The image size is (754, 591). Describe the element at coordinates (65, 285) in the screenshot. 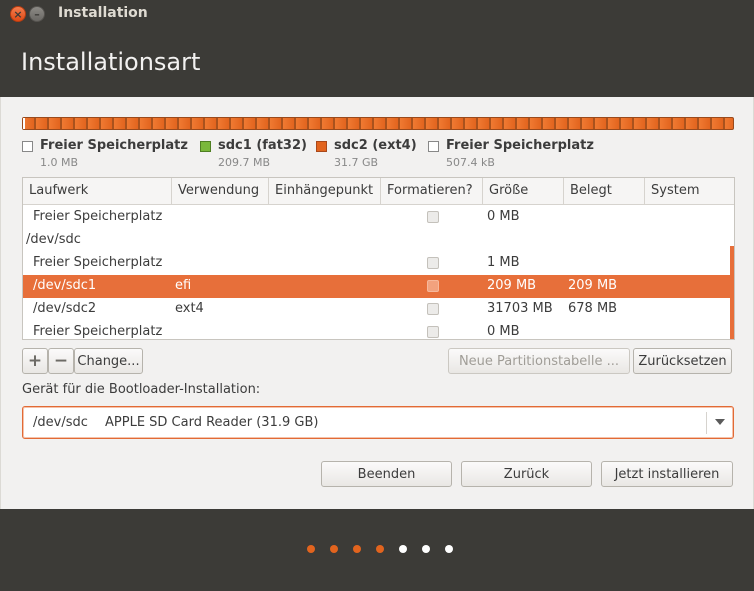

I see `cell-device: /dev/sdc1` at that location.